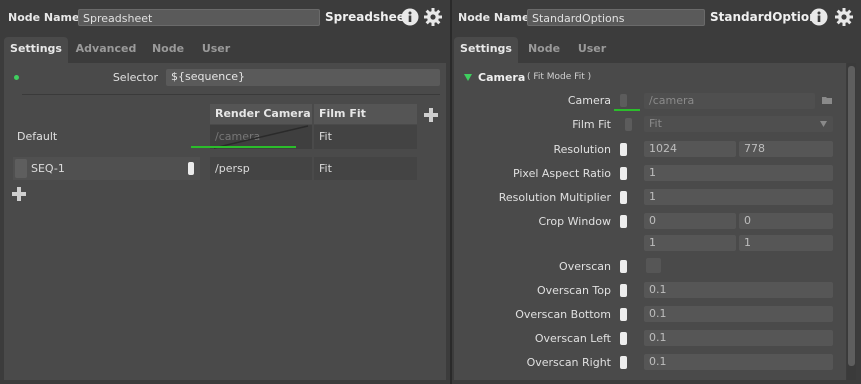 This screenshot has width=861, height=384. What do you see at coordinates (623, 221) in the screenshot?
I see `crop-window-toggle` at bounding box center [623, 221].